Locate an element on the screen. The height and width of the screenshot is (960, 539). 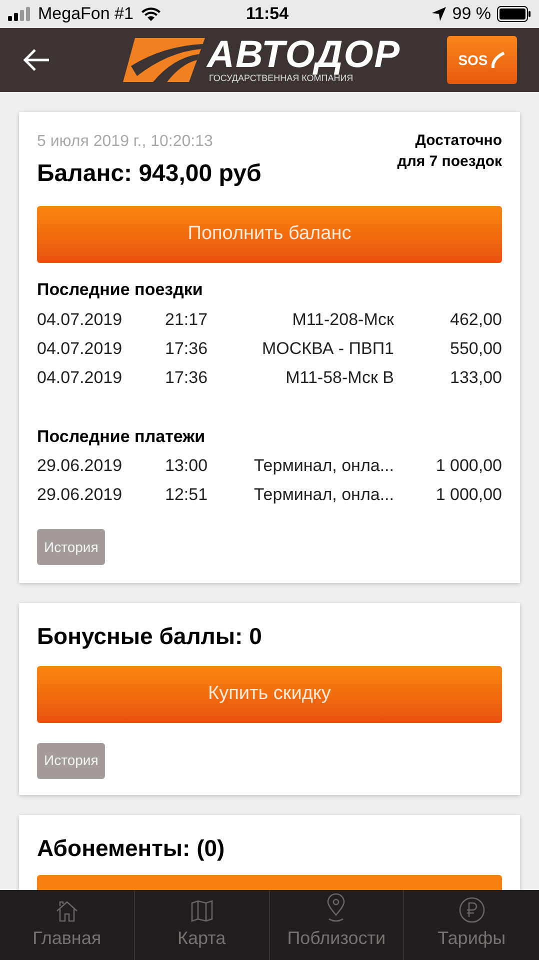
clock-time: 11:54 is located at coordinates (267, 14).